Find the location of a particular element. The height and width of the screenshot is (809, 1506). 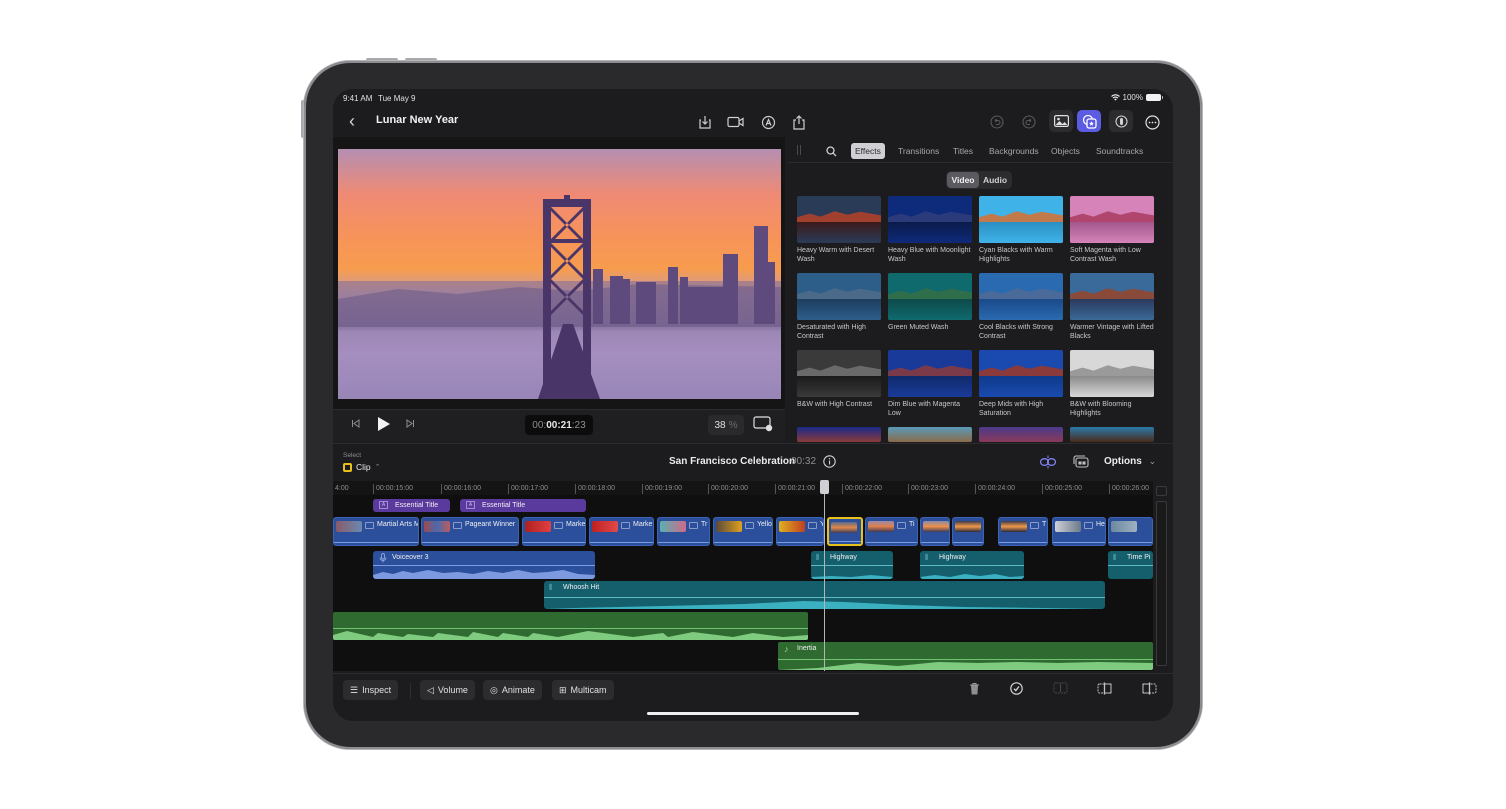

effect-tile: Heavy Blue with Moonlight Wash is located at coordinates (930, 230).